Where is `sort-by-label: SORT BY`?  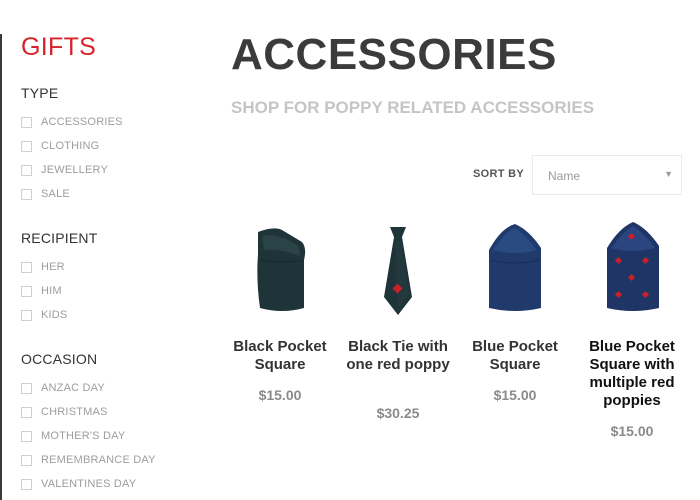 sort-by-label: SORT BY is located at coordinates (498, 174).